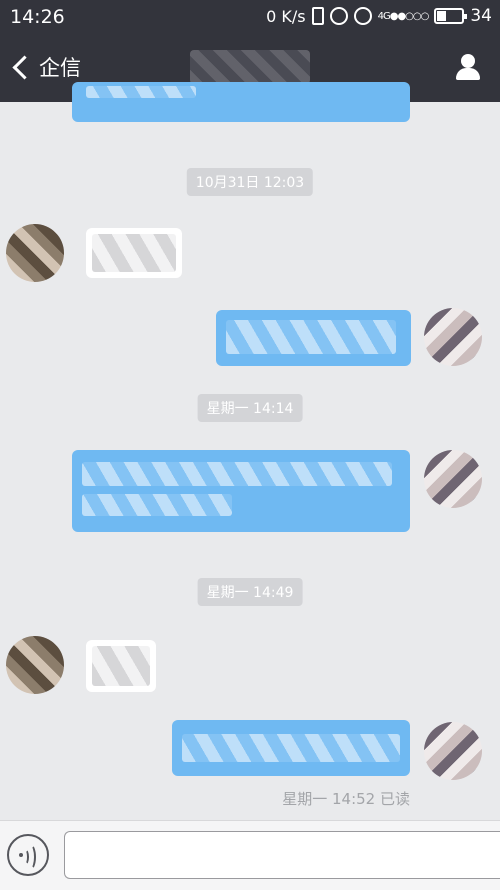 This screenshot has width=500, height=890. Describe the element at coordinates (384, 16) in the screenshot. I see `network-type: 4G` at that location.